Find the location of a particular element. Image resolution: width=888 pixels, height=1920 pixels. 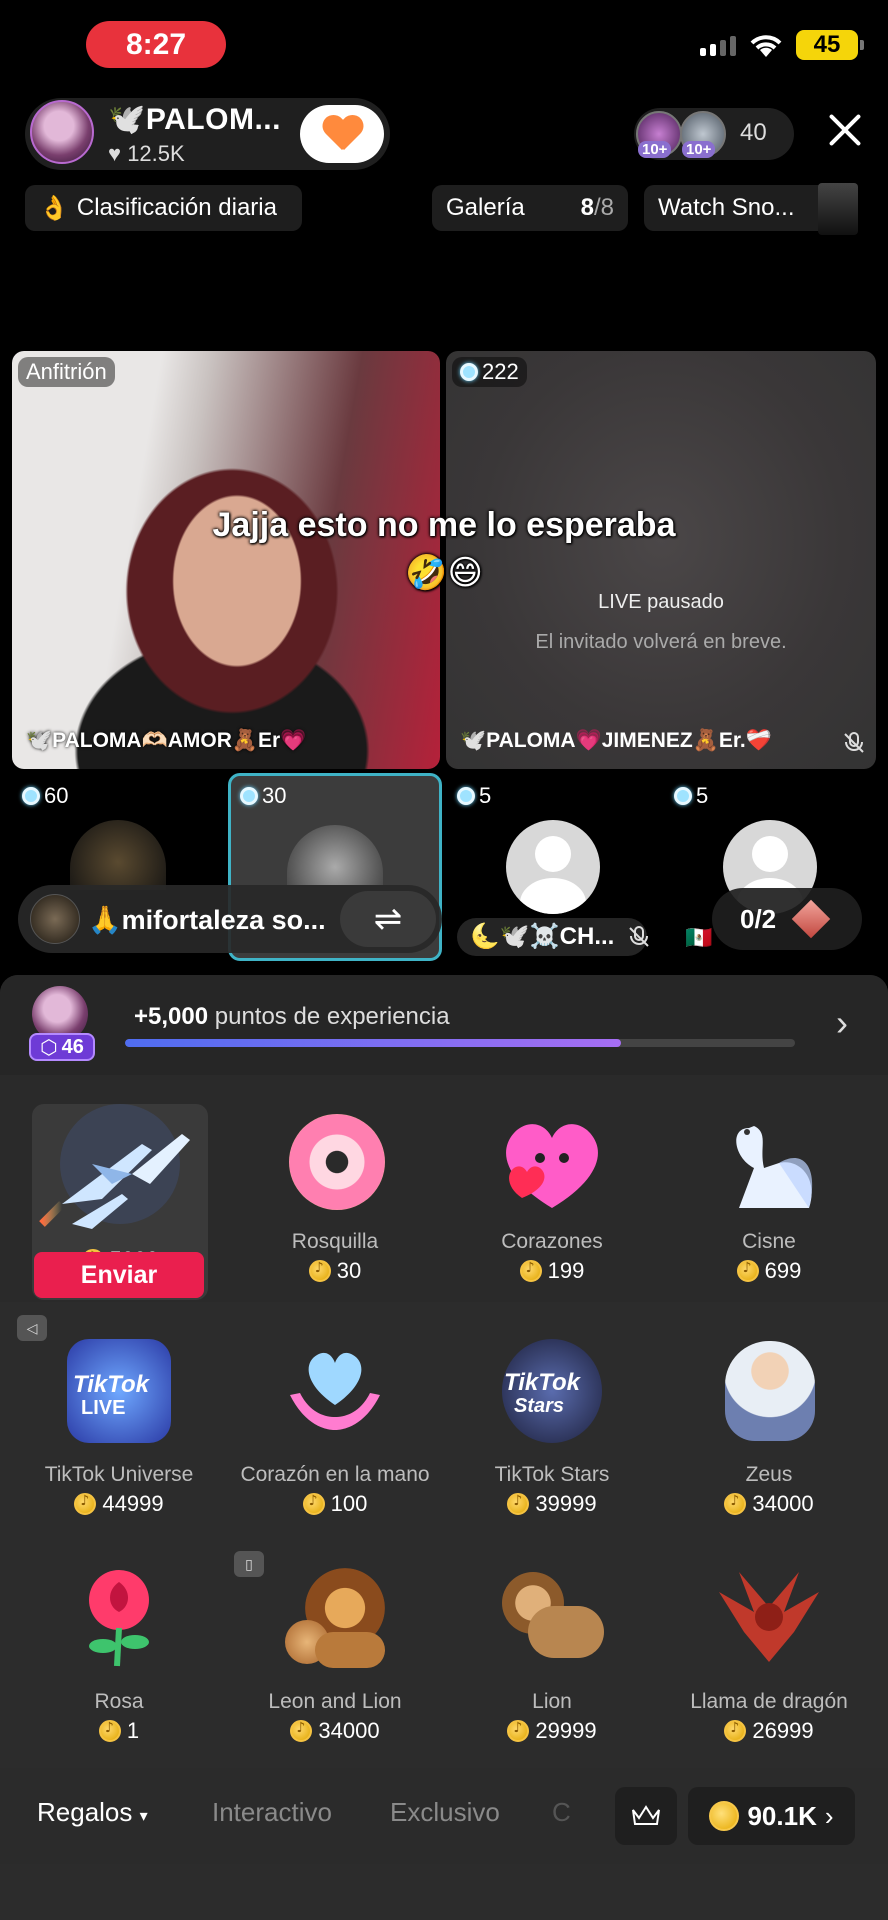

crown-button is located at coordinates (646, 1816).